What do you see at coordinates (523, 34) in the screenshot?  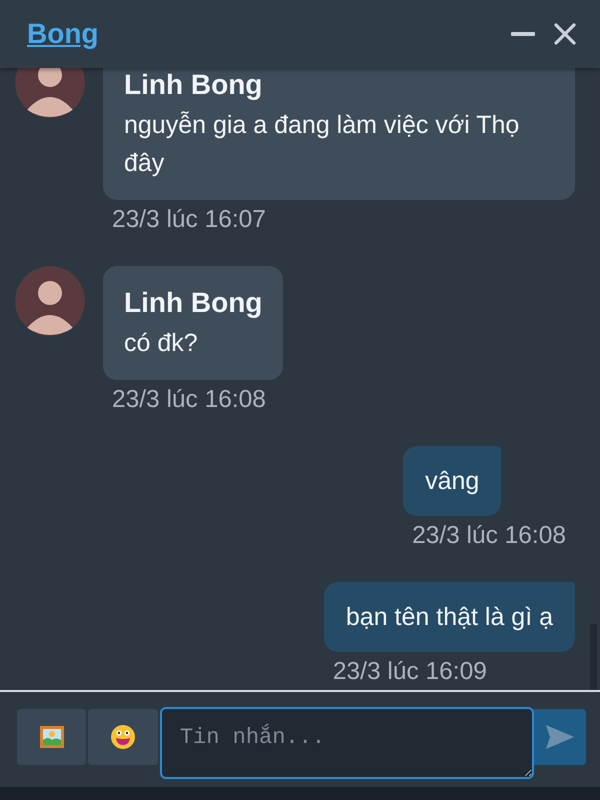 I see `minimize-icon` at bounding box center [523, 34].